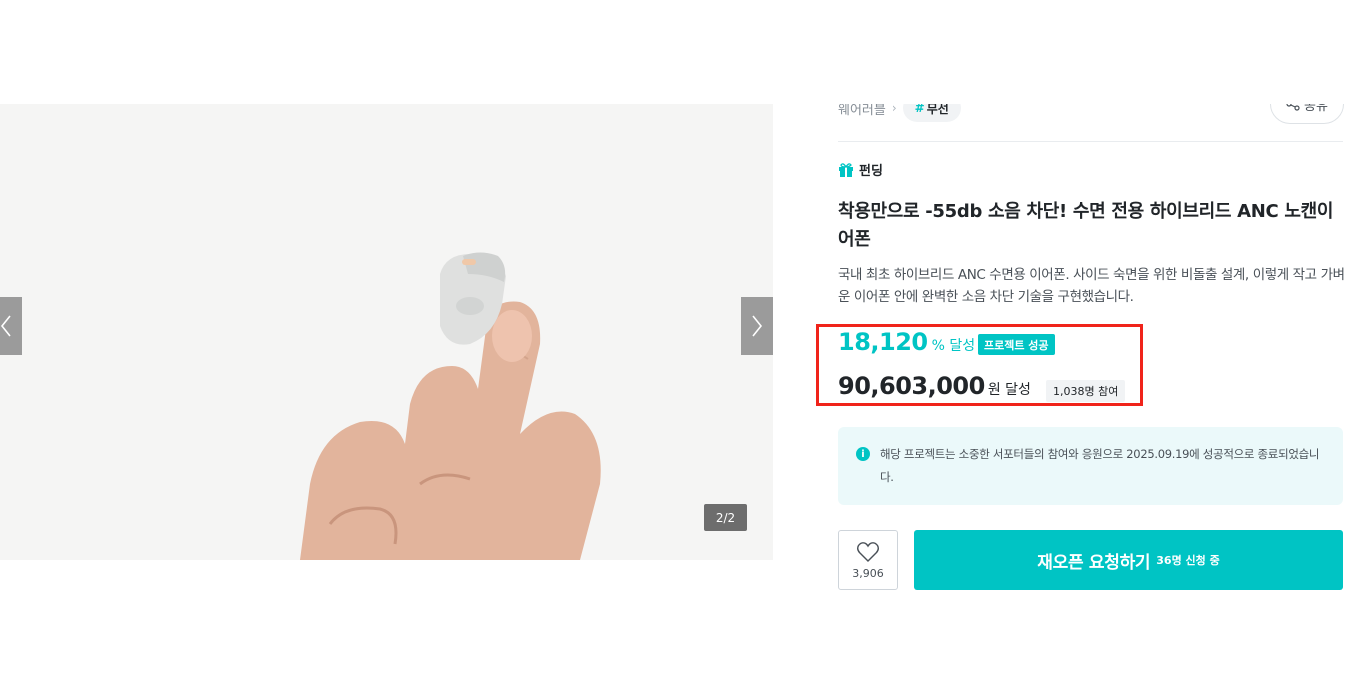  What do you see at coordinates (894, 109) in the screenshot?
I see `chevron-right-icon: ›` at bounding box center [894, 109].